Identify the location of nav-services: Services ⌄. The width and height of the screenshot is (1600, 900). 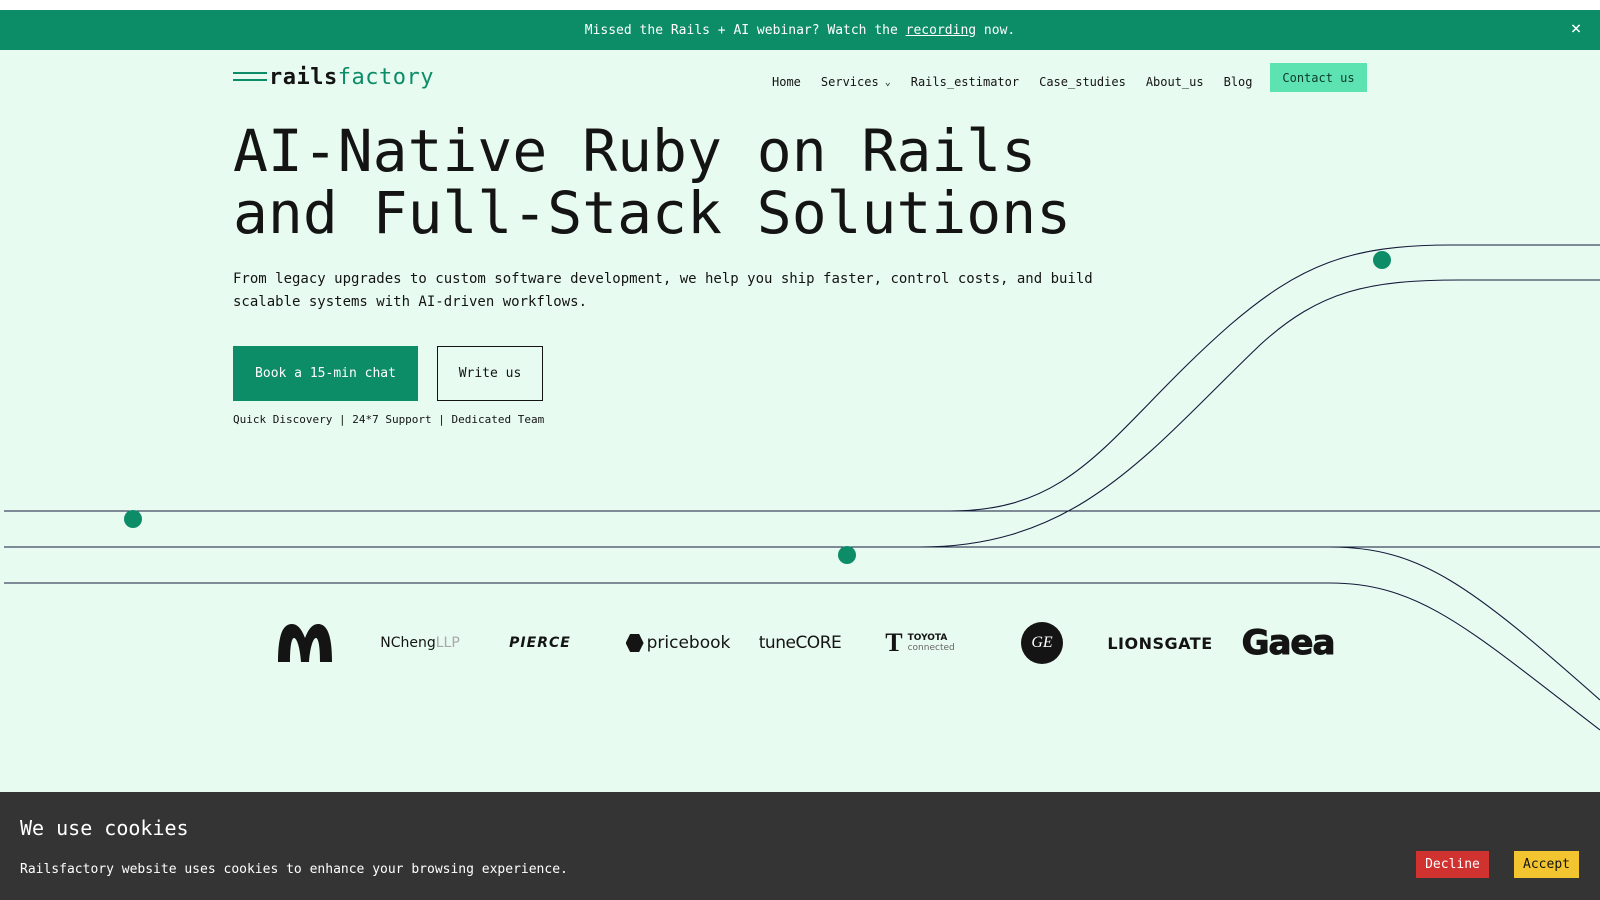
(856, 82).